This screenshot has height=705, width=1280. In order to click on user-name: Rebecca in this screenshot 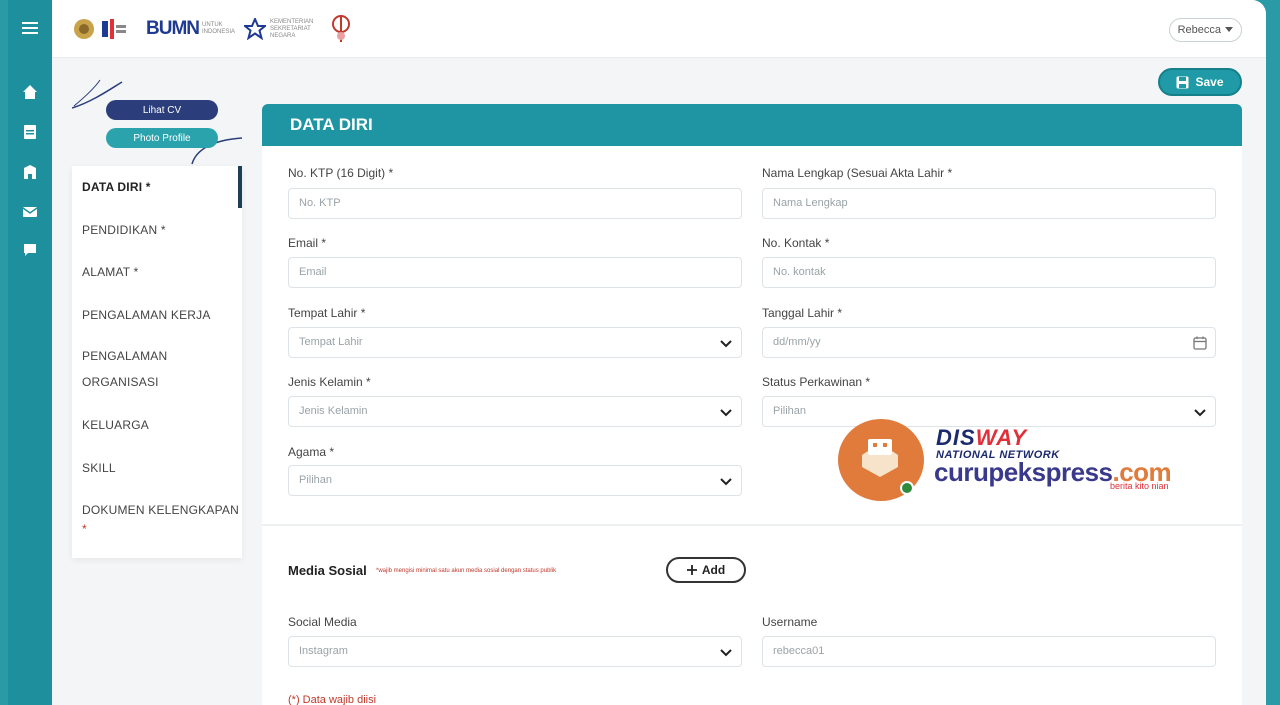, I will do `click(1199, 30)`.